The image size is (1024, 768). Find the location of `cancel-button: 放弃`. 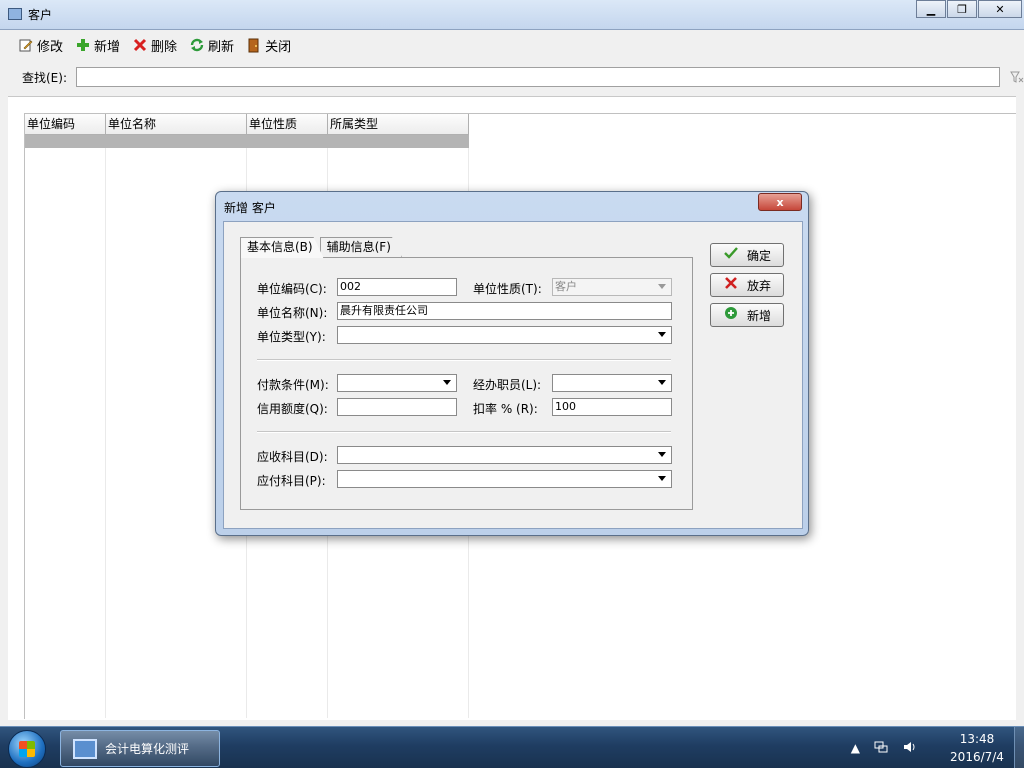

cancel-button: 放弃 is located at coordinates (747, 285).